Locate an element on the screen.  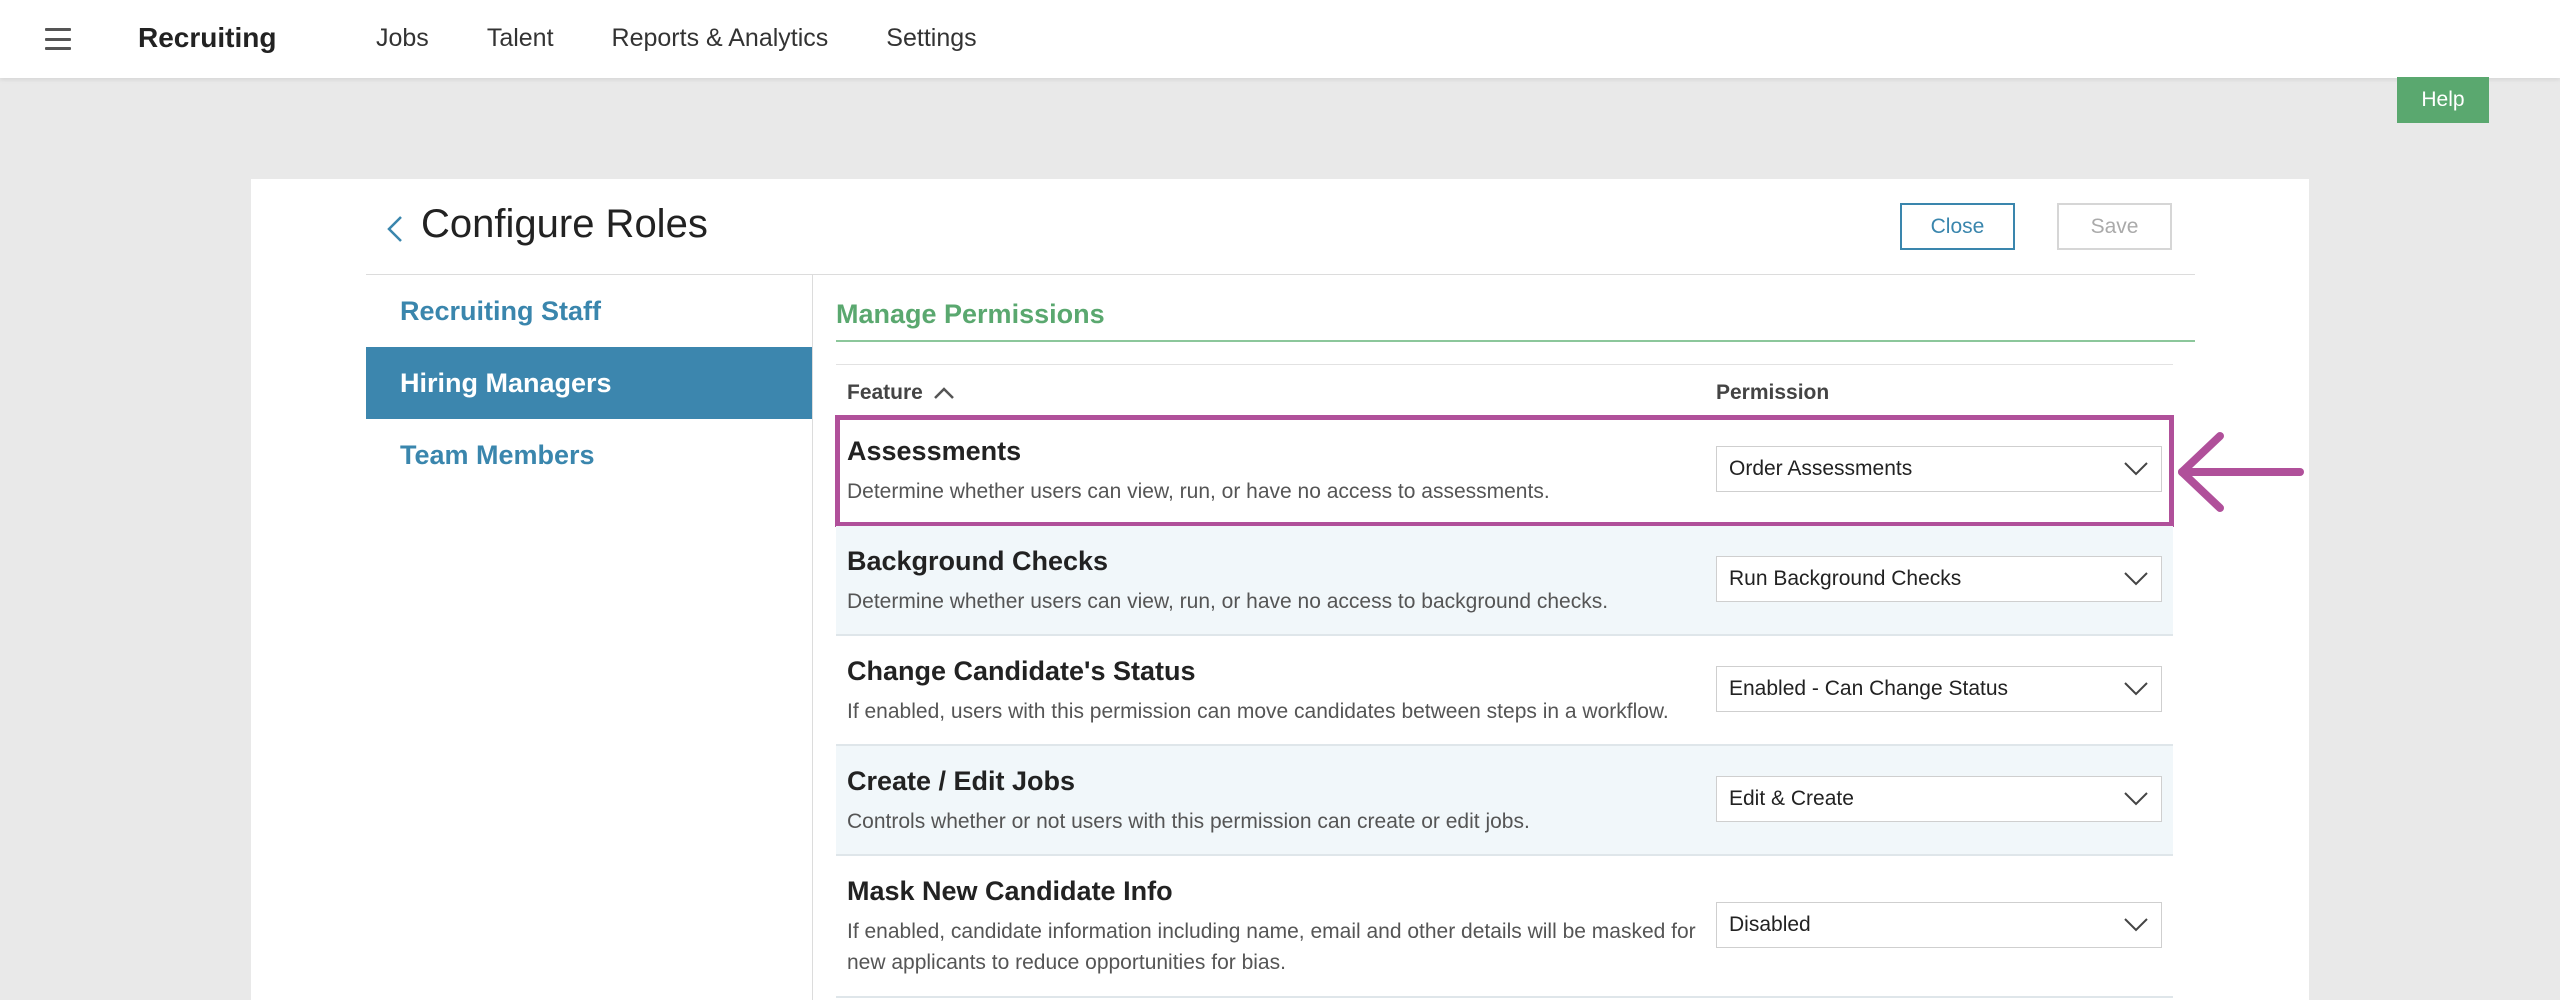
sidebar-item-team-members: Team Members is located at coordinates (589, 455).